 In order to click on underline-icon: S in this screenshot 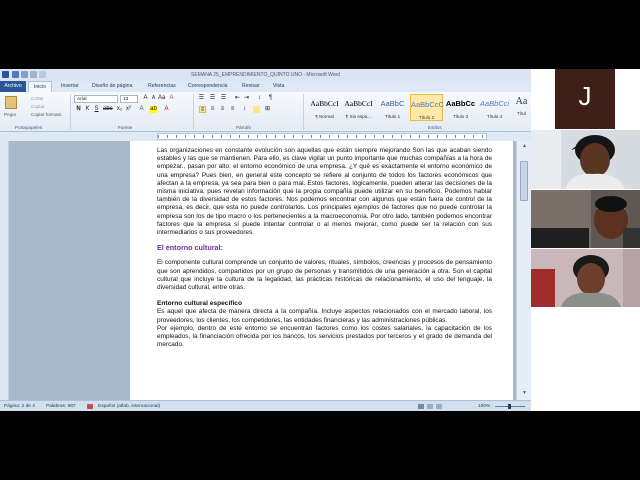, I will do `click(96, 109)`.